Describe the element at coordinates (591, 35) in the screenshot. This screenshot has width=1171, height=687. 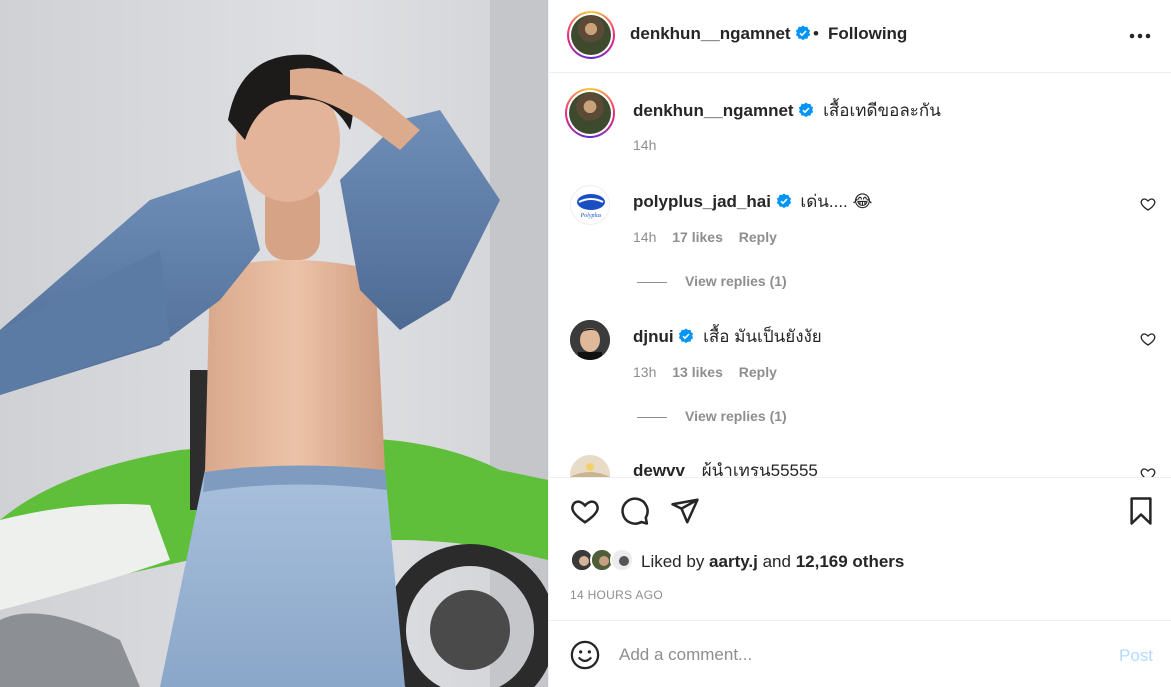
I see `author-avatar` at that location.